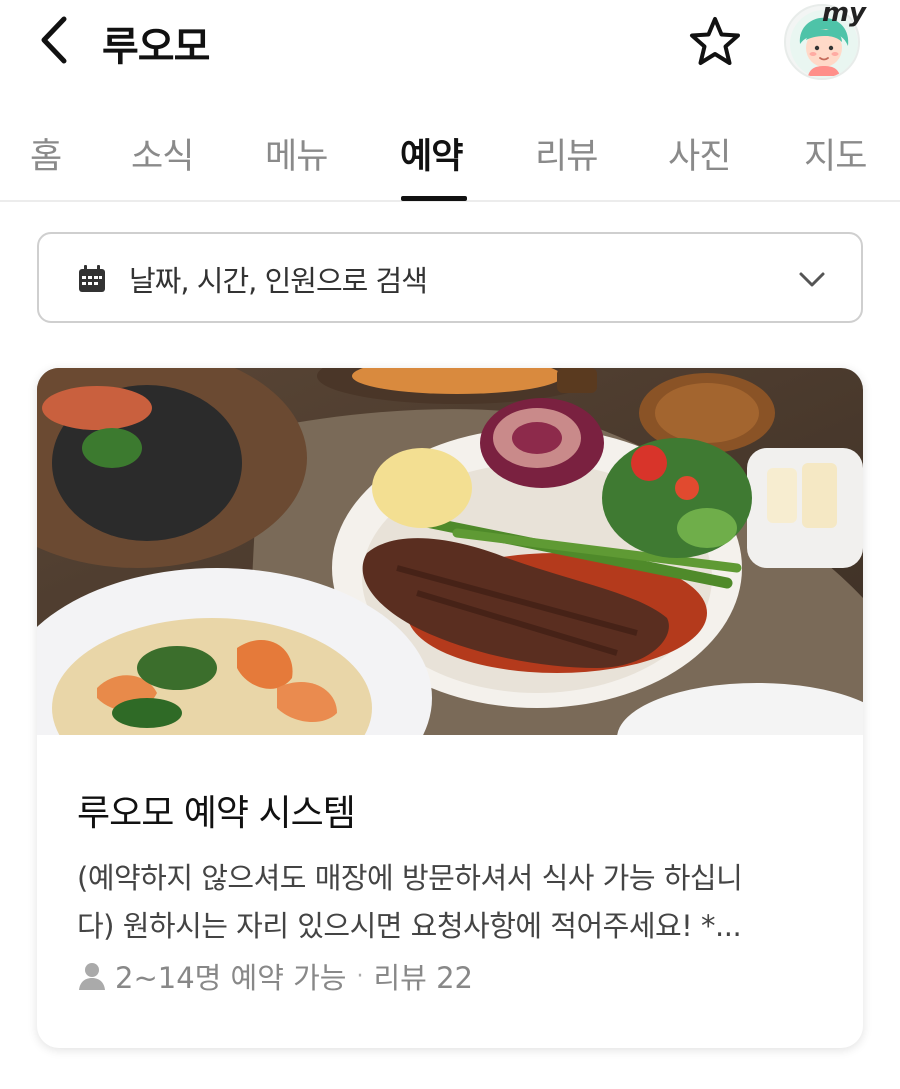 The image size is (900, 1089). I want to click on tab-menu: 메뉴, so click(296, 153).